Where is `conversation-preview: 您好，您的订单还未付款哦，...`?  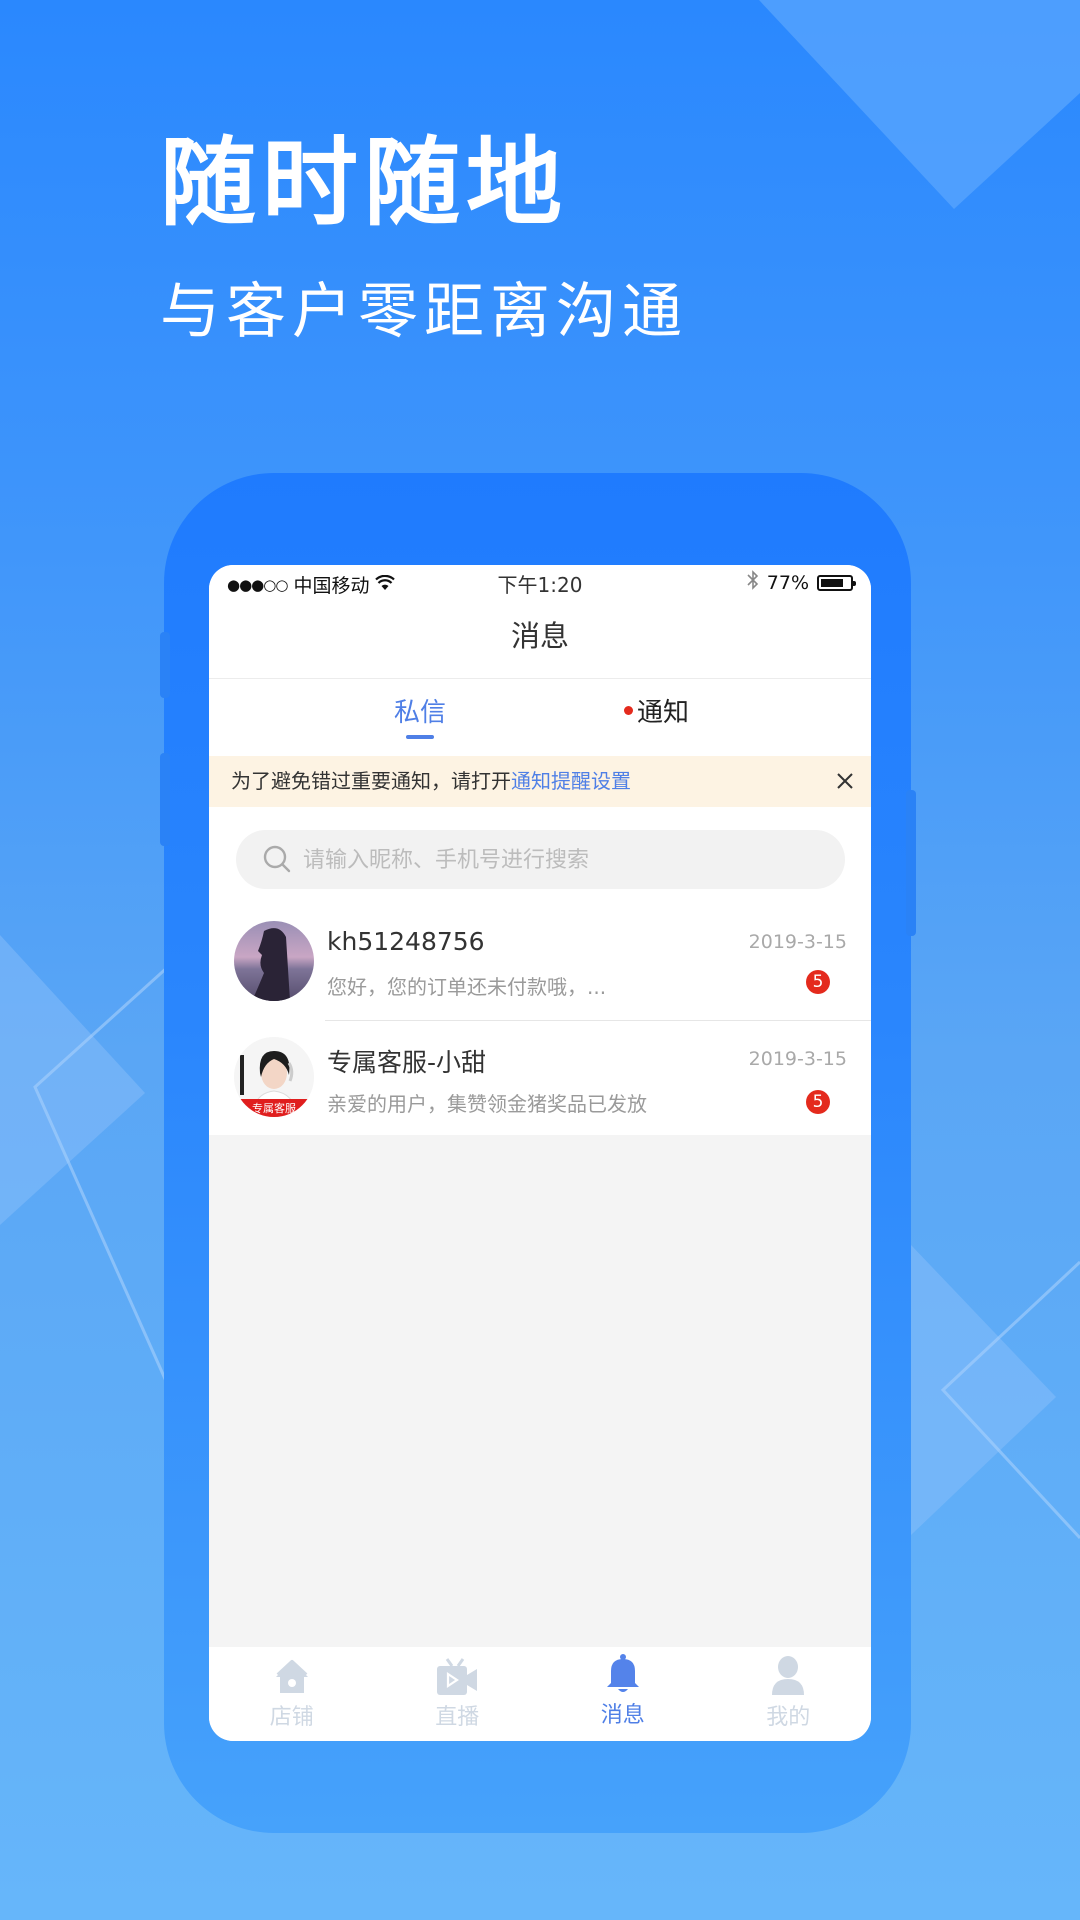
conversation-preview: 您好，您的订单还未付款哦，... is located at coordinates (467, 987).